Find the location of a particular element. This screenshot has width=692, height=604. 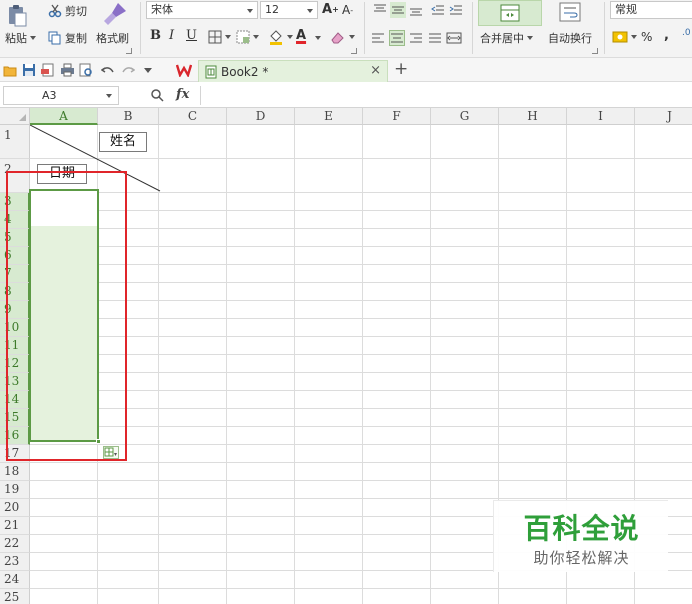

border-grid-icon is located at coordinates (215, 37).